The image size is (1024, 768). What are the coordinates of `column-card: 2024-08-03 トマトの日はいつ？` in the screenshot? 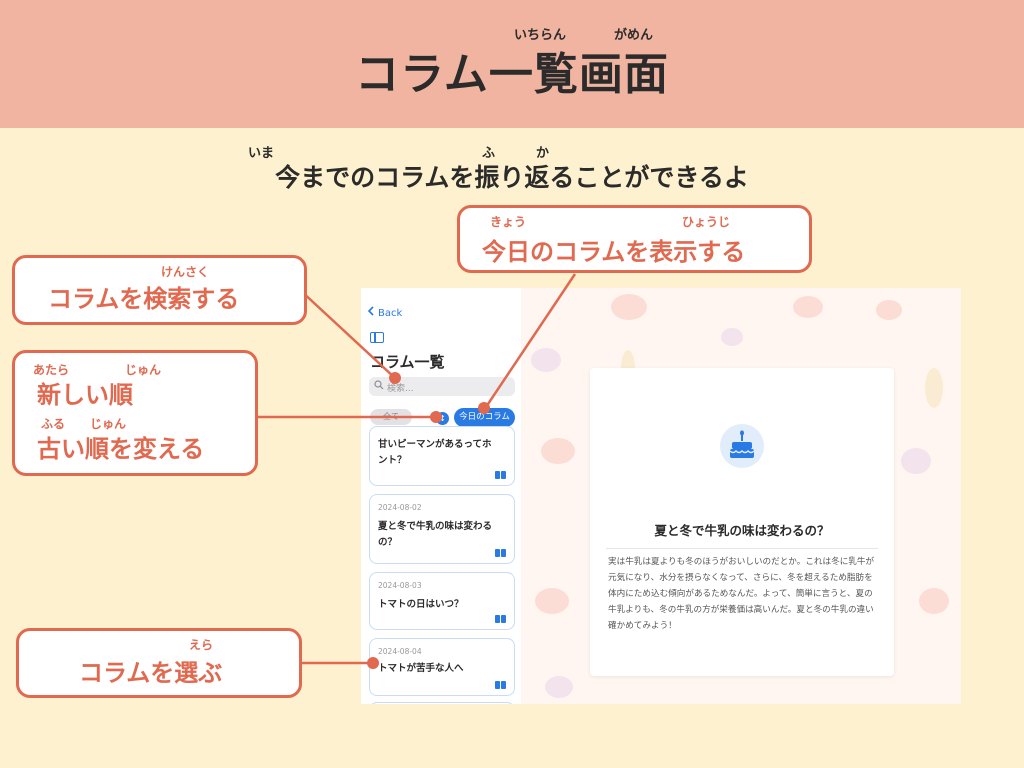 It's located at (442, 601).